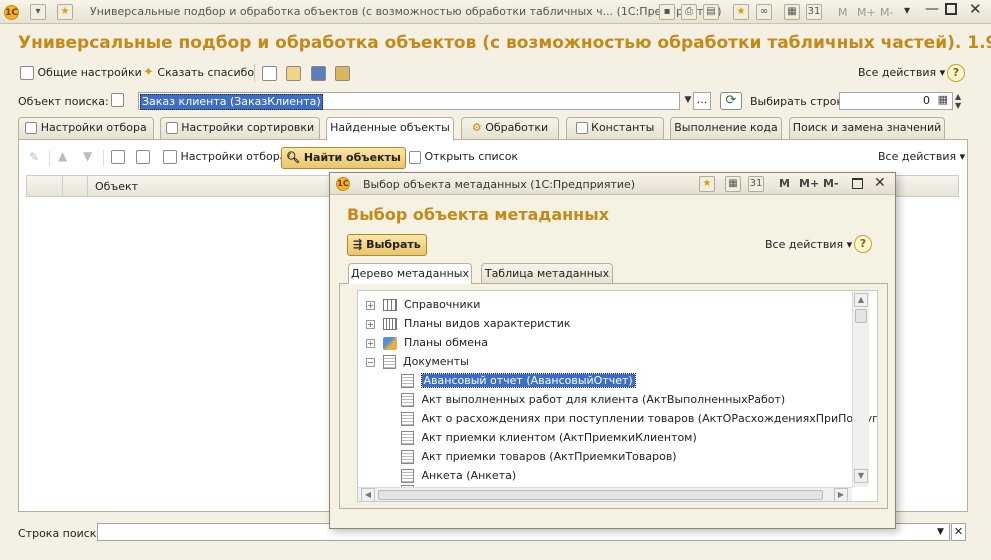 This screenshot has width=991, height=560. Describe the element at coordinates (390, 129) in the screenshot. I see `tab-found-objects: Найденные объекты` at that location.